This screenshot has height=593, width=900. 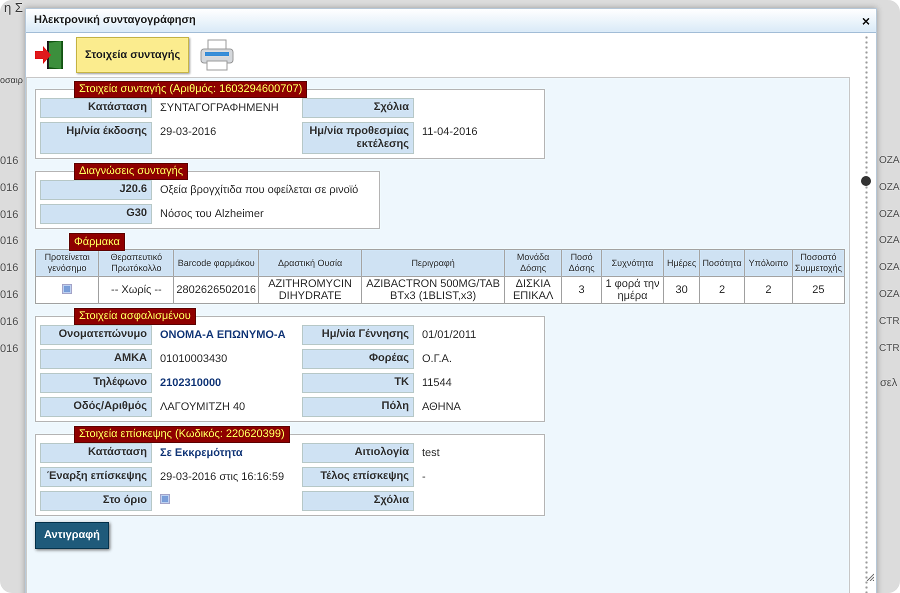 What do you see at coordinates (191, 89) in the screenshot?
I see `section-legend: Στοιχεία συνταγής (Αριθμός: 1603294600707)` at bounding box center [191, 89].